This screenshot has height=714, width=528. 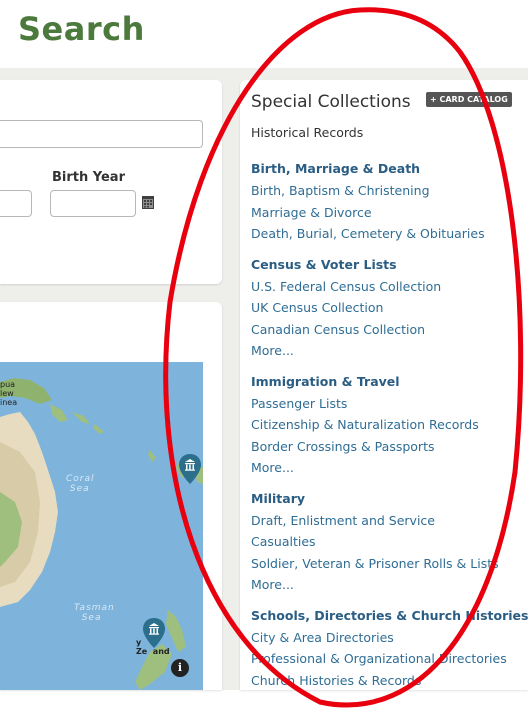 What do you see at coordinates (9, 393) in the screenshot?
I see `map-label-papua: pua lew inea` at bounding box center [9, 393].